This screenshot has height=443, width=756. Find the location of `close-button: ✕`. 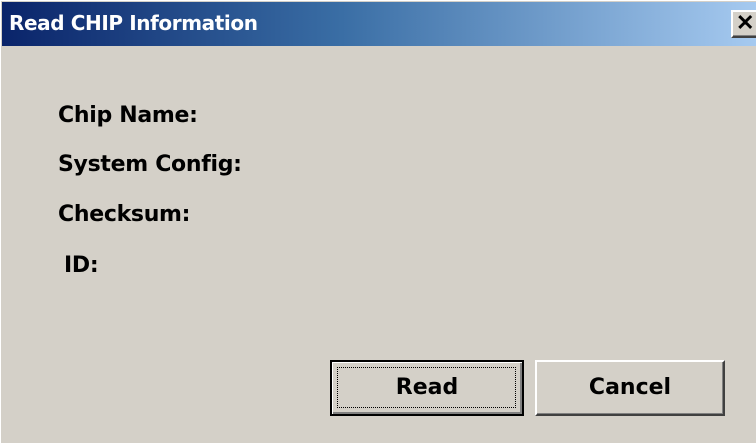

close-button: ✕ is located at coordinates (743, 24).